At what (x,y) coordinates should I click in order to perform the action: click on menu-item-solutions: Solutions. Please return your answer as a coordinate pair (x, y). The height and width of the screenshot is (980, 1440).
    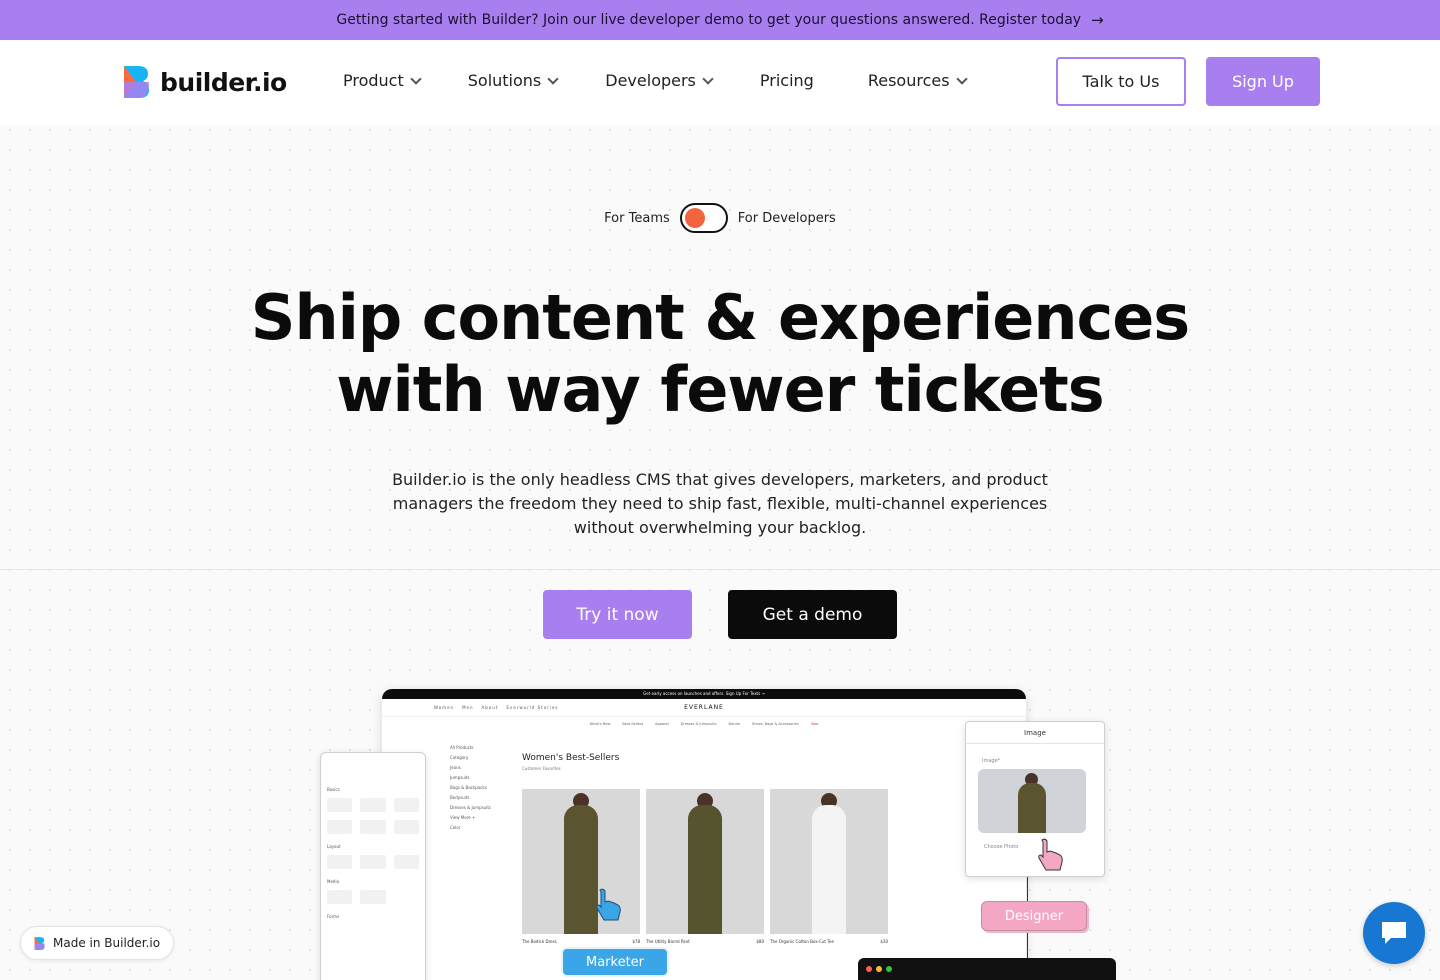
    Looking at the image, I should click on (513, 80).